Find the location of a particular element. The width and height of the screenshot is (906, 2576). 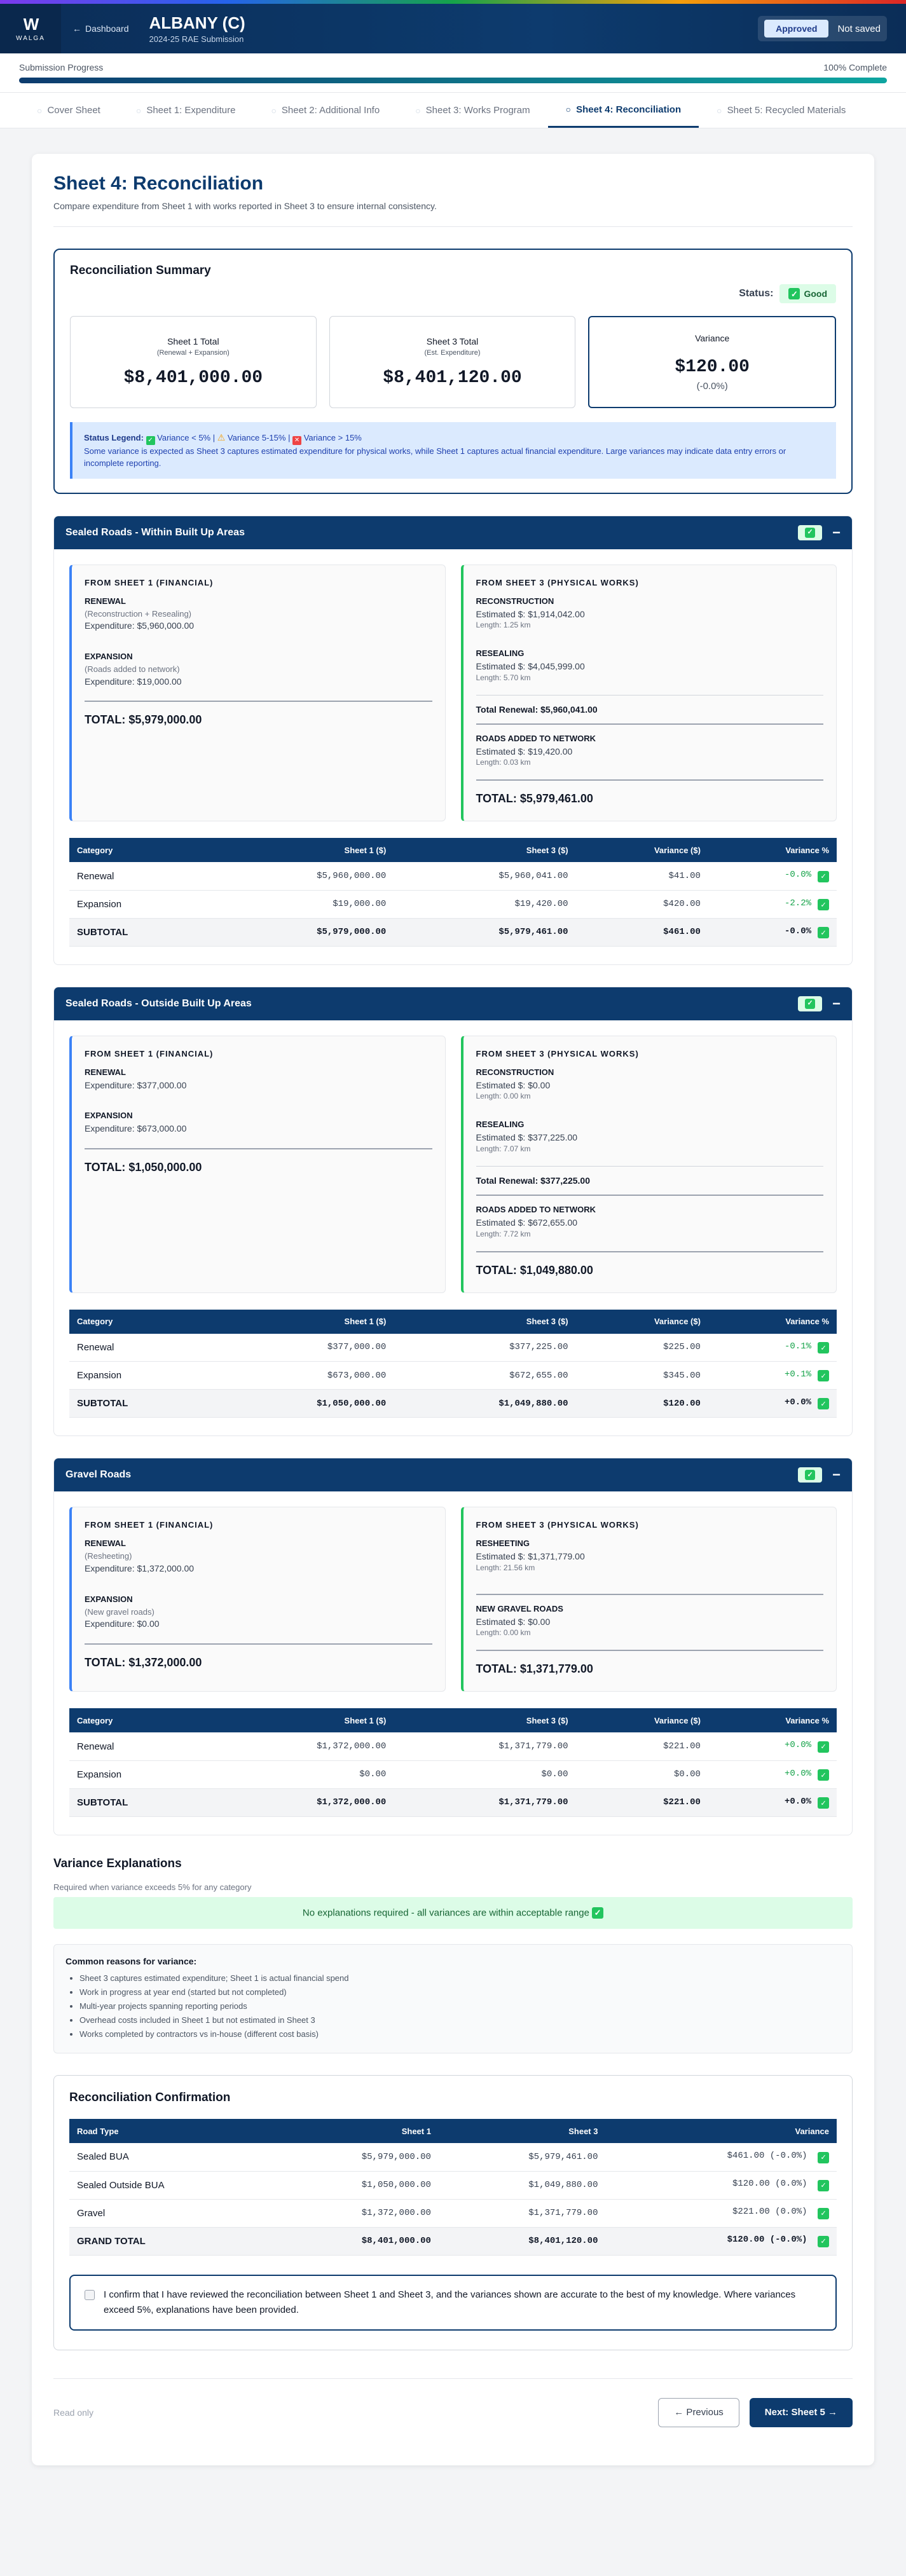

item-value: Estimated $: $672,655.00 is located at coordinates (527, 1222).